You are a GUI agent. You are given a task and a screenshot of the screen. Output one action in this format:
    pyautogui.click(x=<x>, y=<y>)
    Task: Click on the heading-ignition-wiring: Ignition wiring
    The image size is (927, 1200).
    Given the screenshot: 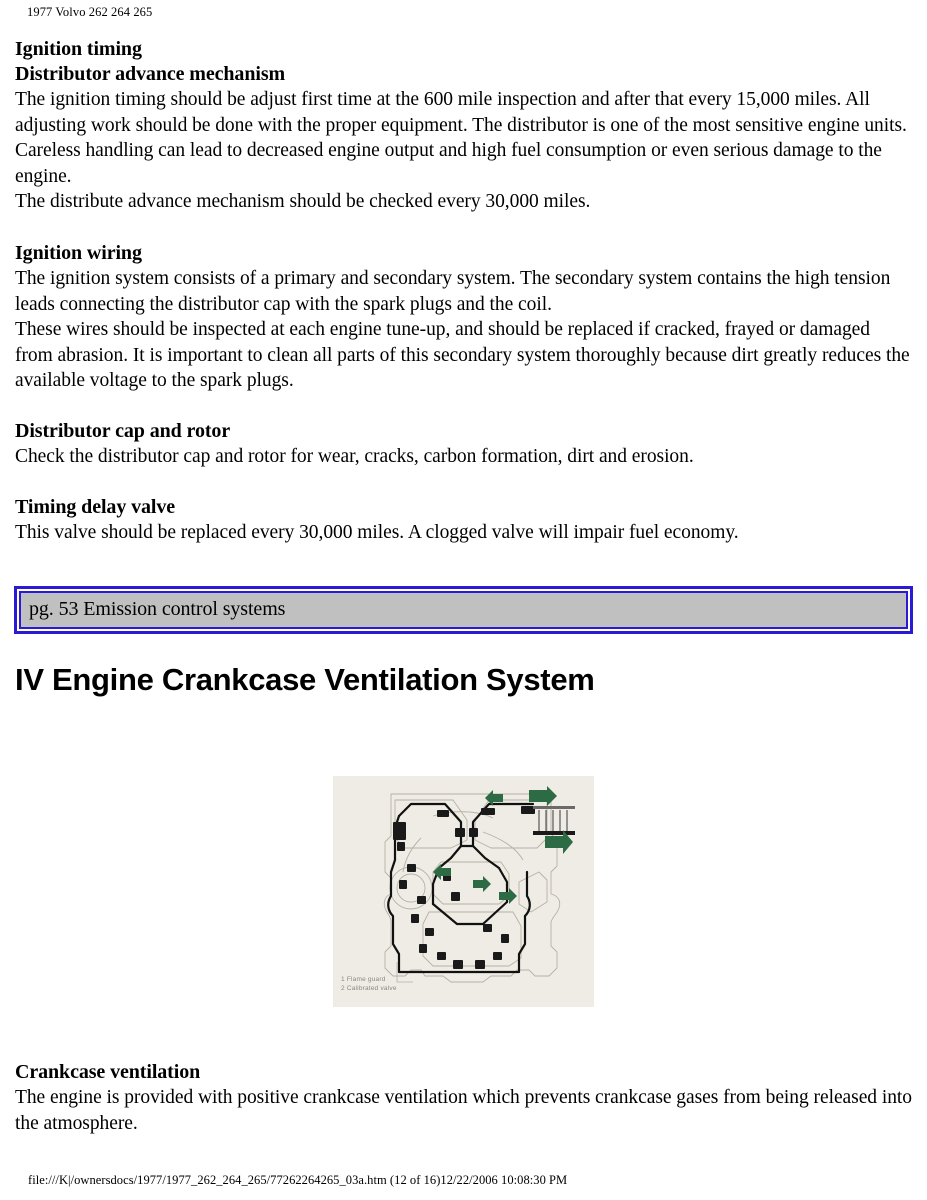 What is the action you would take?
    pyautogui.click(x=78, y=252)
    